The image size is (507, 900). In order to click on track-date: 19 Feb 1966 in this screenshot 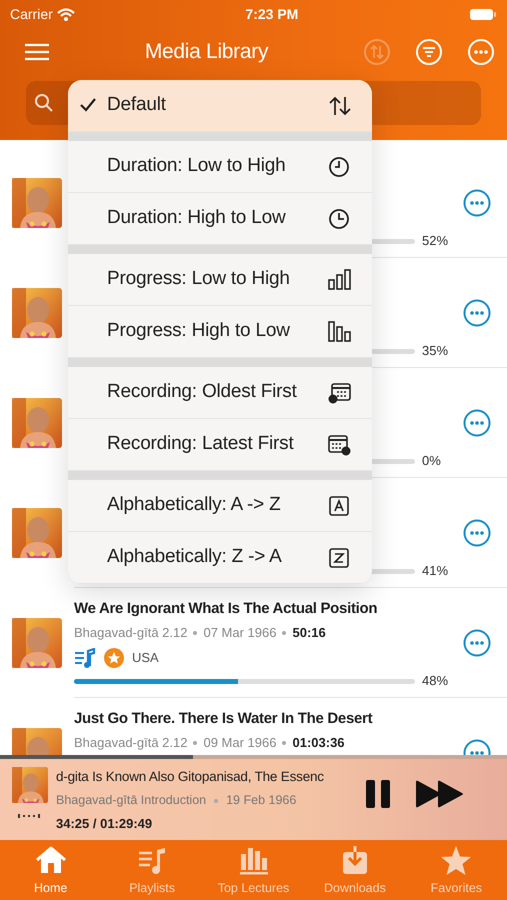, I will do `click(261, 801)`.